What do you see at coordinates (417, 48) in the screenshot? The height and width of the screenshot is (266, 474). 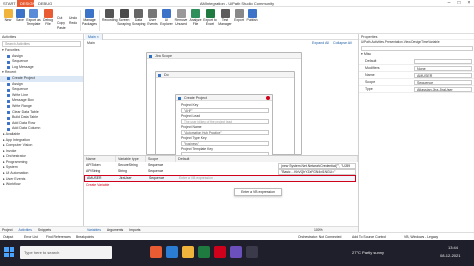 I see `properties-search-input` at bounding box center [417, 48].